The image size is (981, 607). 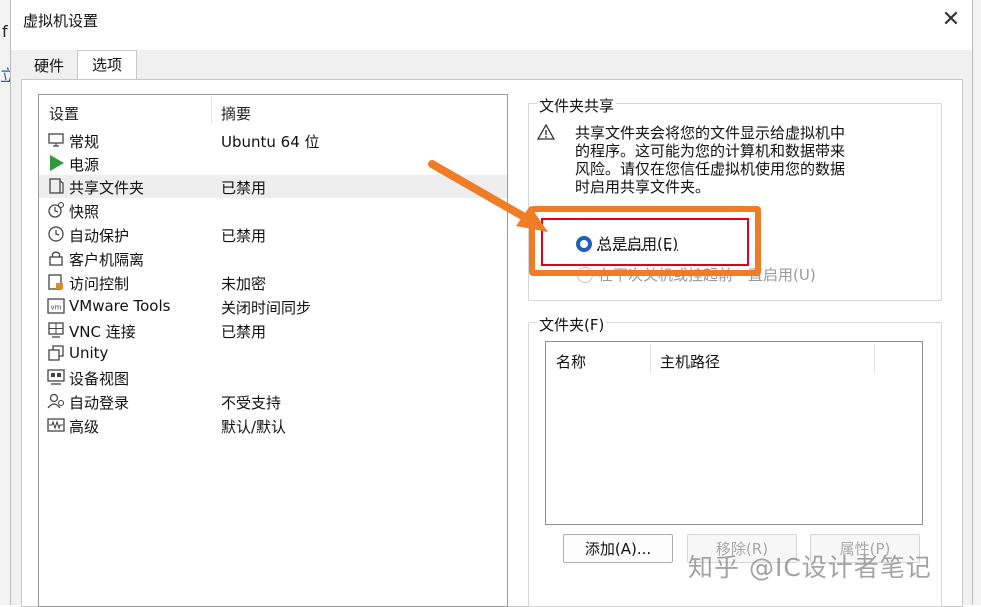 What do you see at coordinates (273, 234) in the screenshot?
I see `settings-row-autoprotect: 自动保护 已禁用` at bounding box center [273, 234].